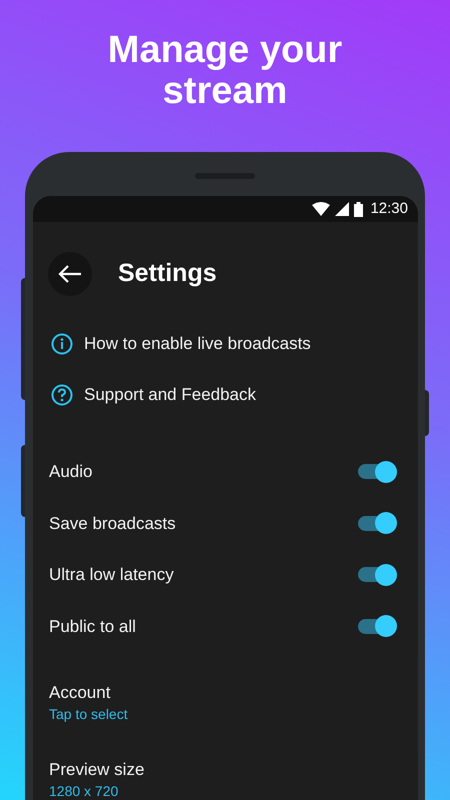 This screenshot has height=800, width=450. I want to click on info-icon, so click(62, 343).